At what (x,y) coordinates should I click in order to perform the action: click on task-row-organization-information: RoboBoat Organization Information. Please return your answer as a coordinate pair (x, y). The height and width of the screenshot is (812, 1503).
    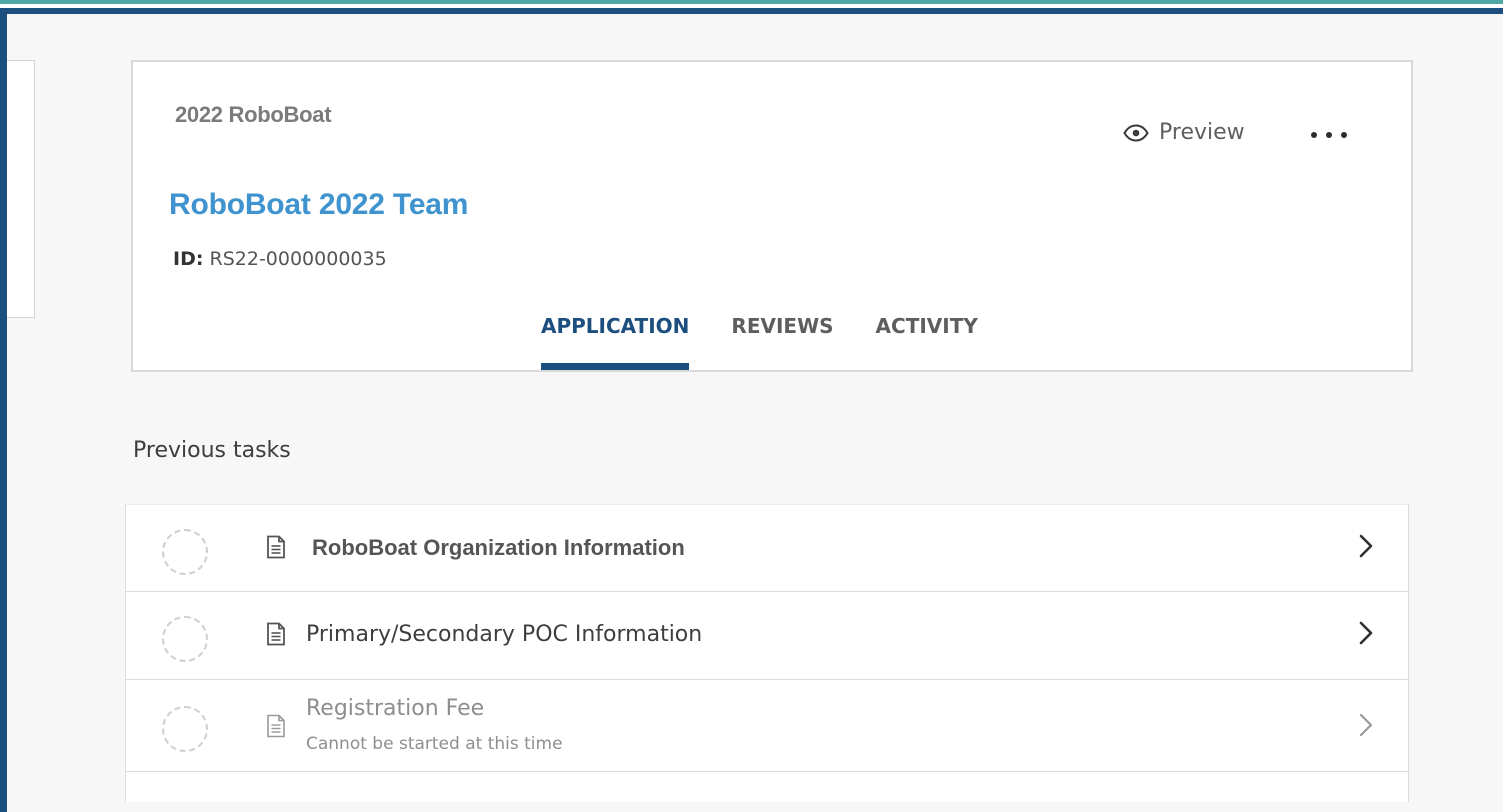
    Looking at the image, I should click on (767, 548).